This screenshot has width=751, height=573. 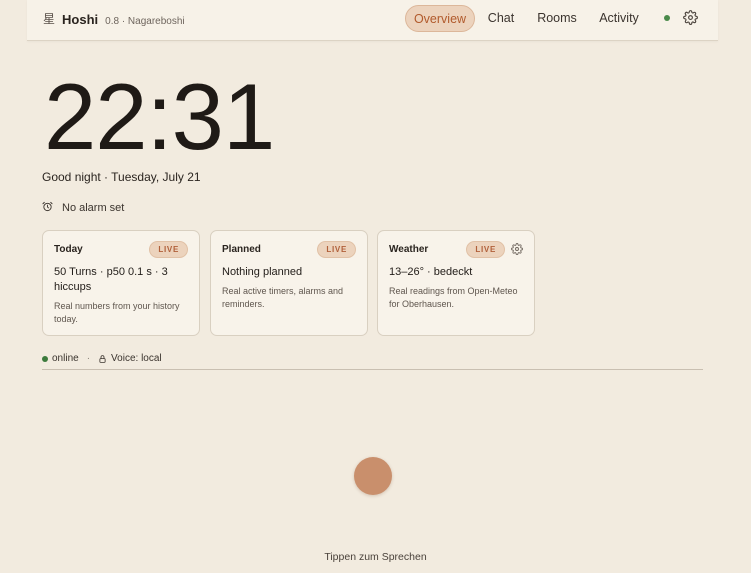 I want to click on online-dot-icon, so click(x=45, y=358).